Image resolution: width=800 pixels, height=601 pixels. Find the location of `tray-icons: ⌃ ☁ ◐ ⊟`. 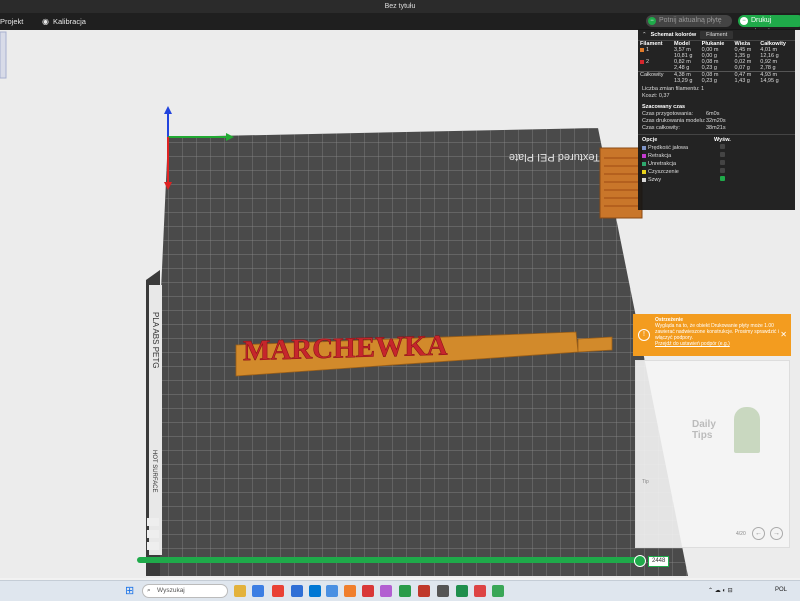

tray-icons: ⌃ ☁ ◐ ⊟ is located at coordinates (720, 590).